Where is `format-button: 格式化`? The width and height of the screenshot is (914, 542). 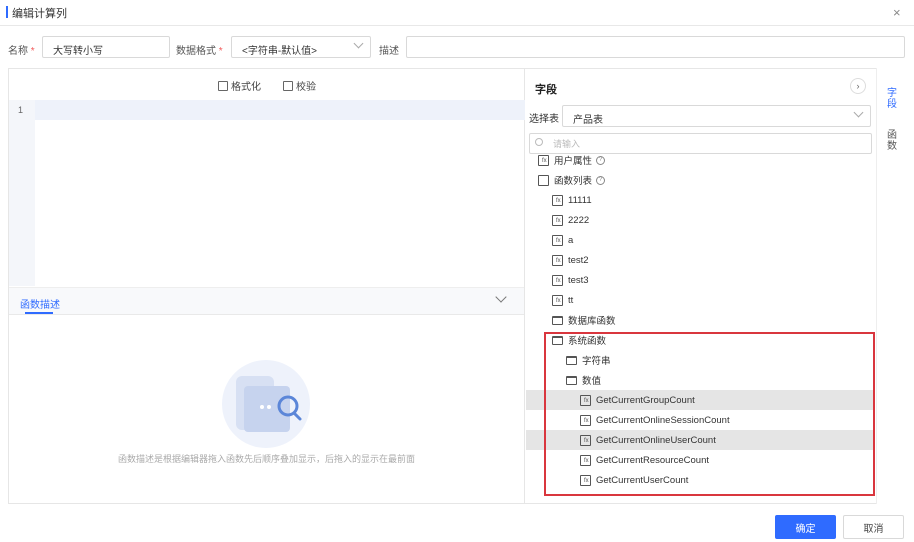
format-button: 格式化 is located at coordinates (239, 85).